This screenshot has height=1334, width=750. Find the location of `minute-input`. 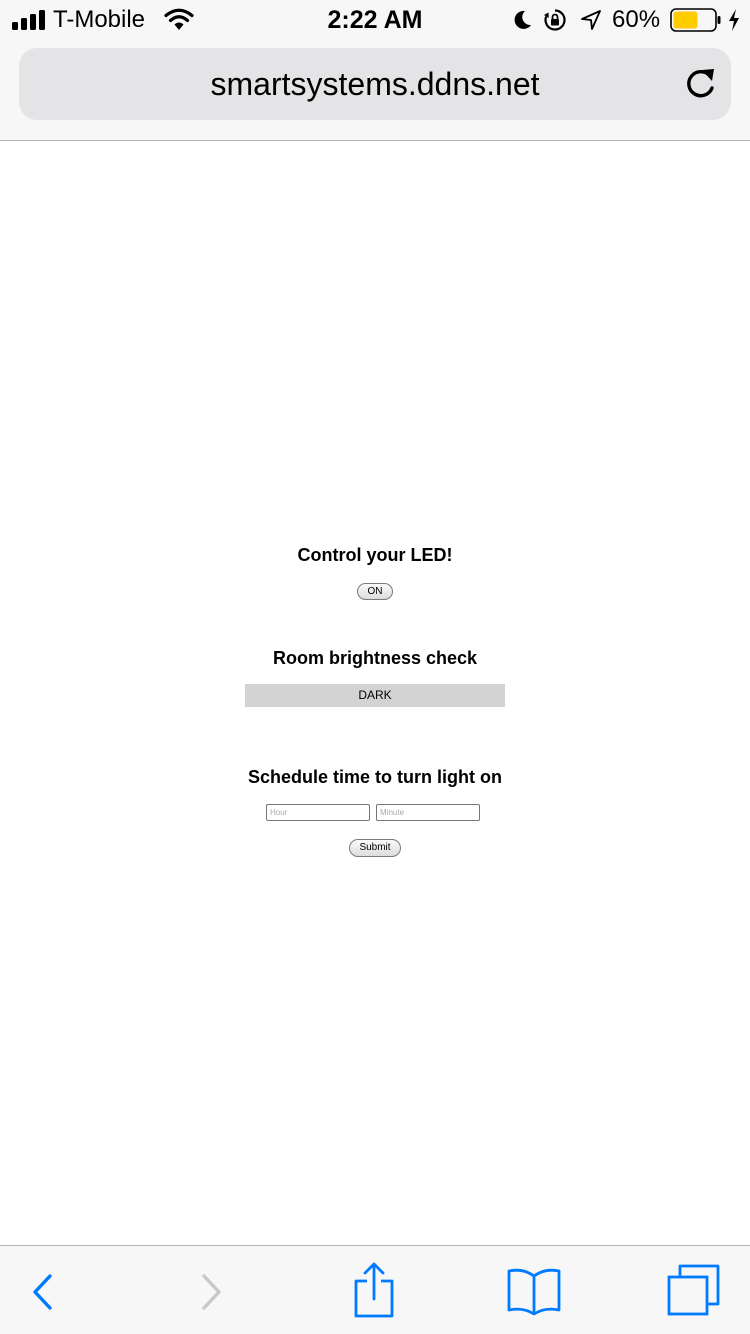

minute-input is located at coordinates (428, 812).